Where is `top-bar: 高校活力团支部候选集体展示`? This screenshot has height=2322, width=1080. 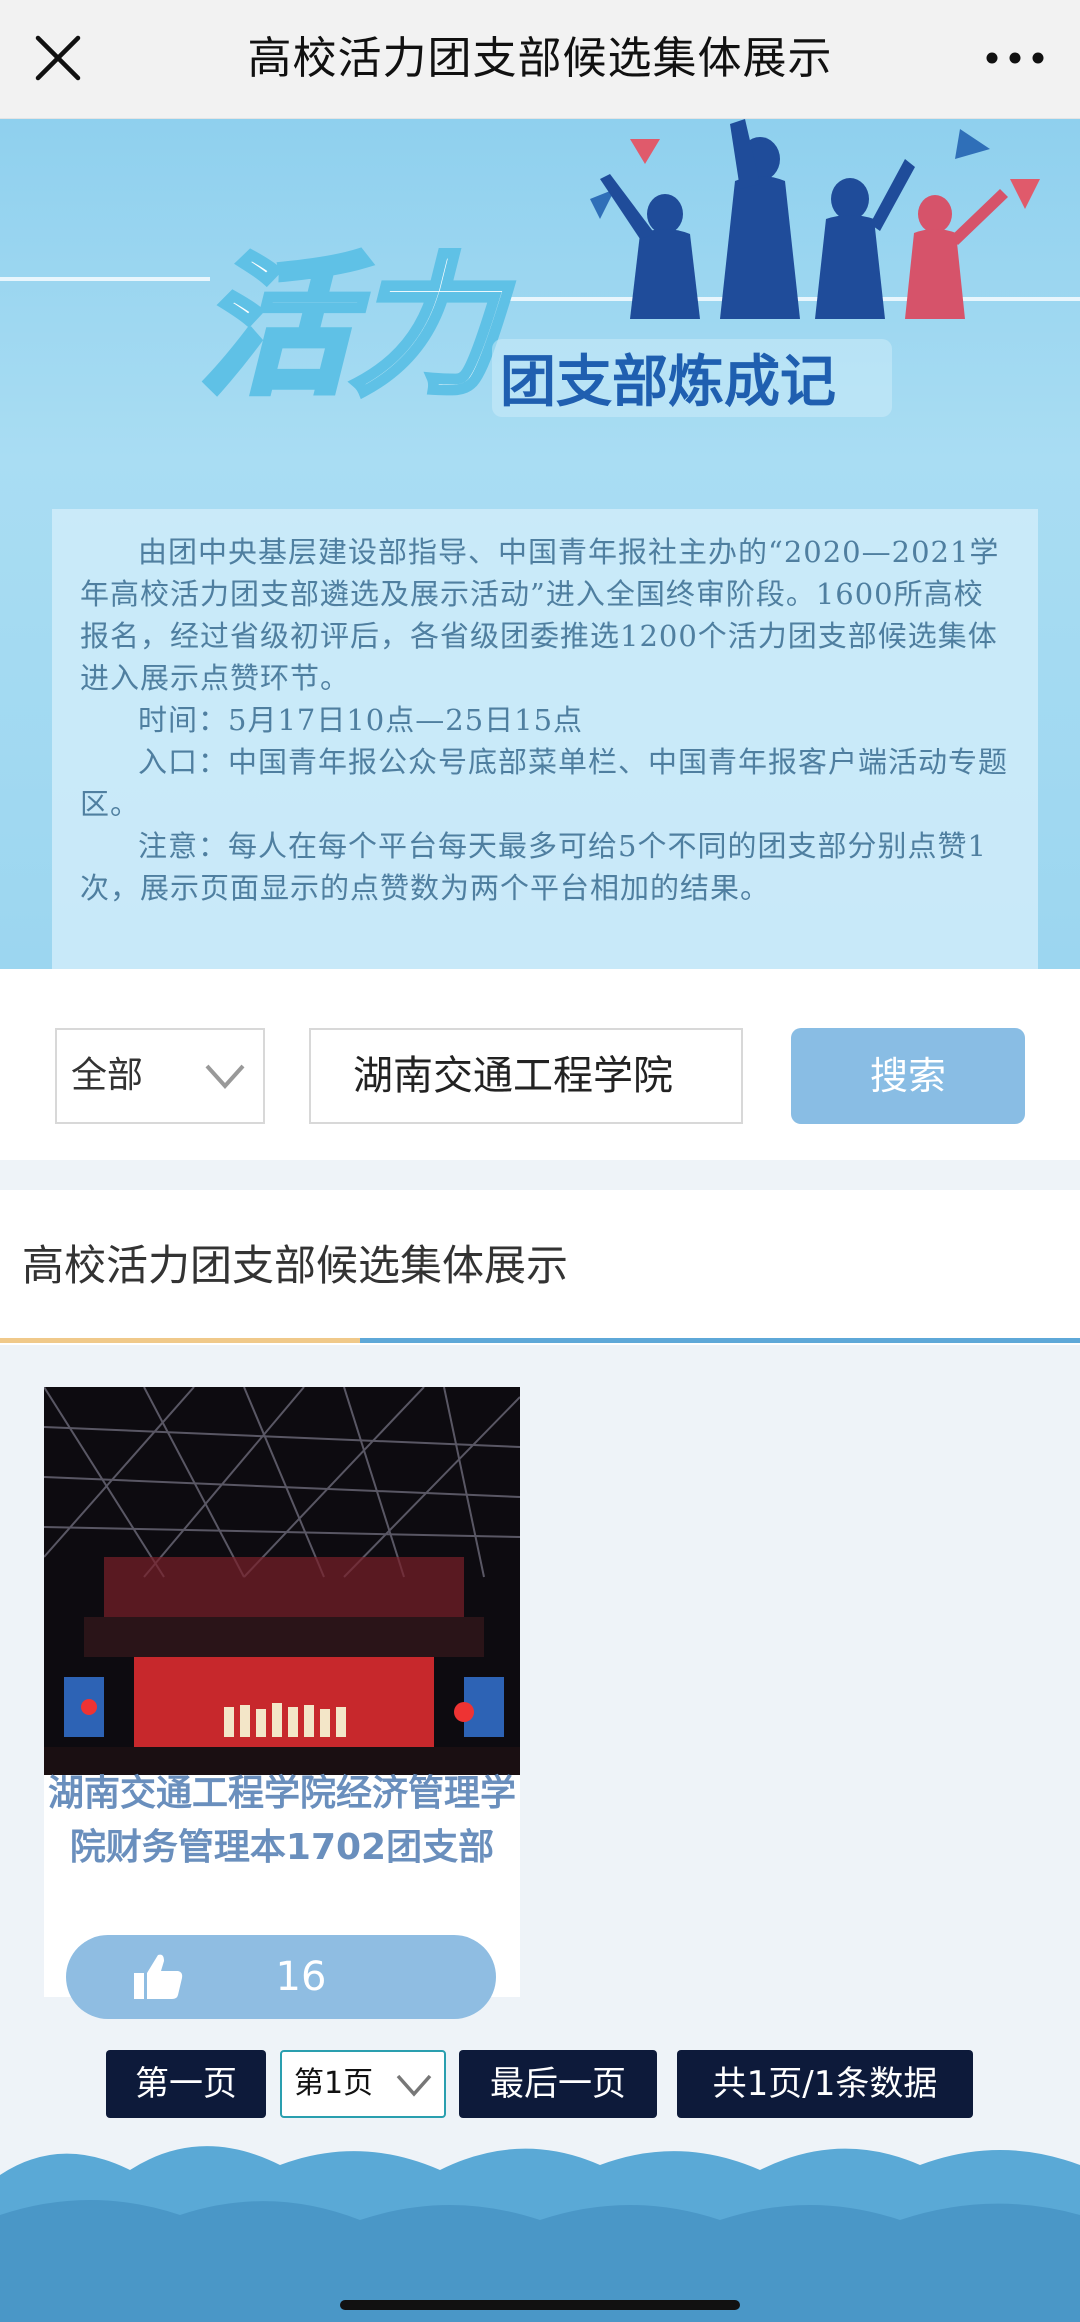 top-bar: 高校活力团支部候选集体展示 is located at coordinates (540, 59).